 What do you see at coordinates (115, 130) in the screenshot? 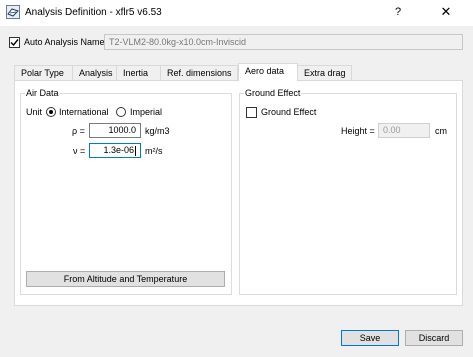
I see `density-input: 1000.0` at bounding box center [115, 130].